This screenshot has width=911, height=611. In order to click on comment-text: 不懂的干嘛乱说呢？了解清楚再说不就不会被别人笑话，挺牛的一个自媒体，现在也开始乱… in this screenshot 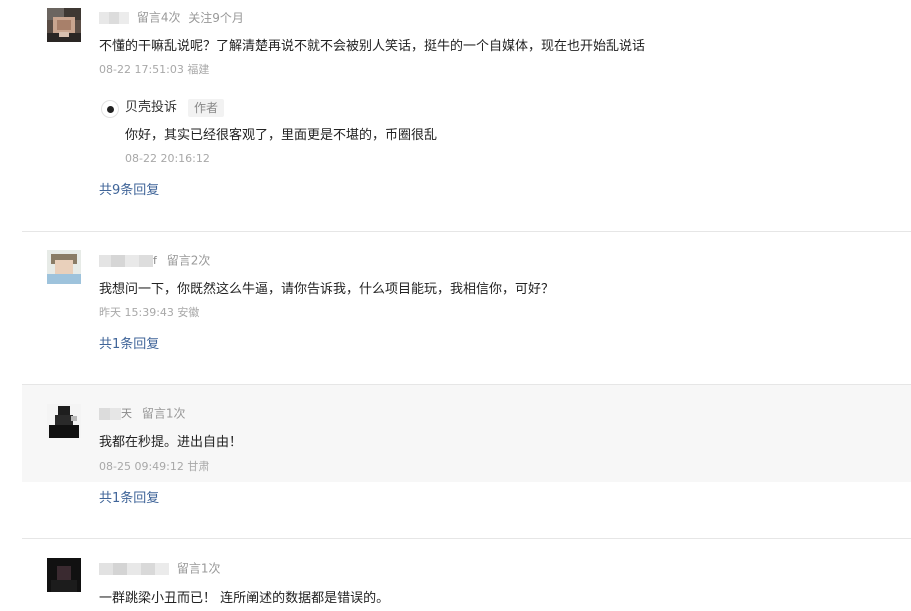, I will do `click(372, 46)`.